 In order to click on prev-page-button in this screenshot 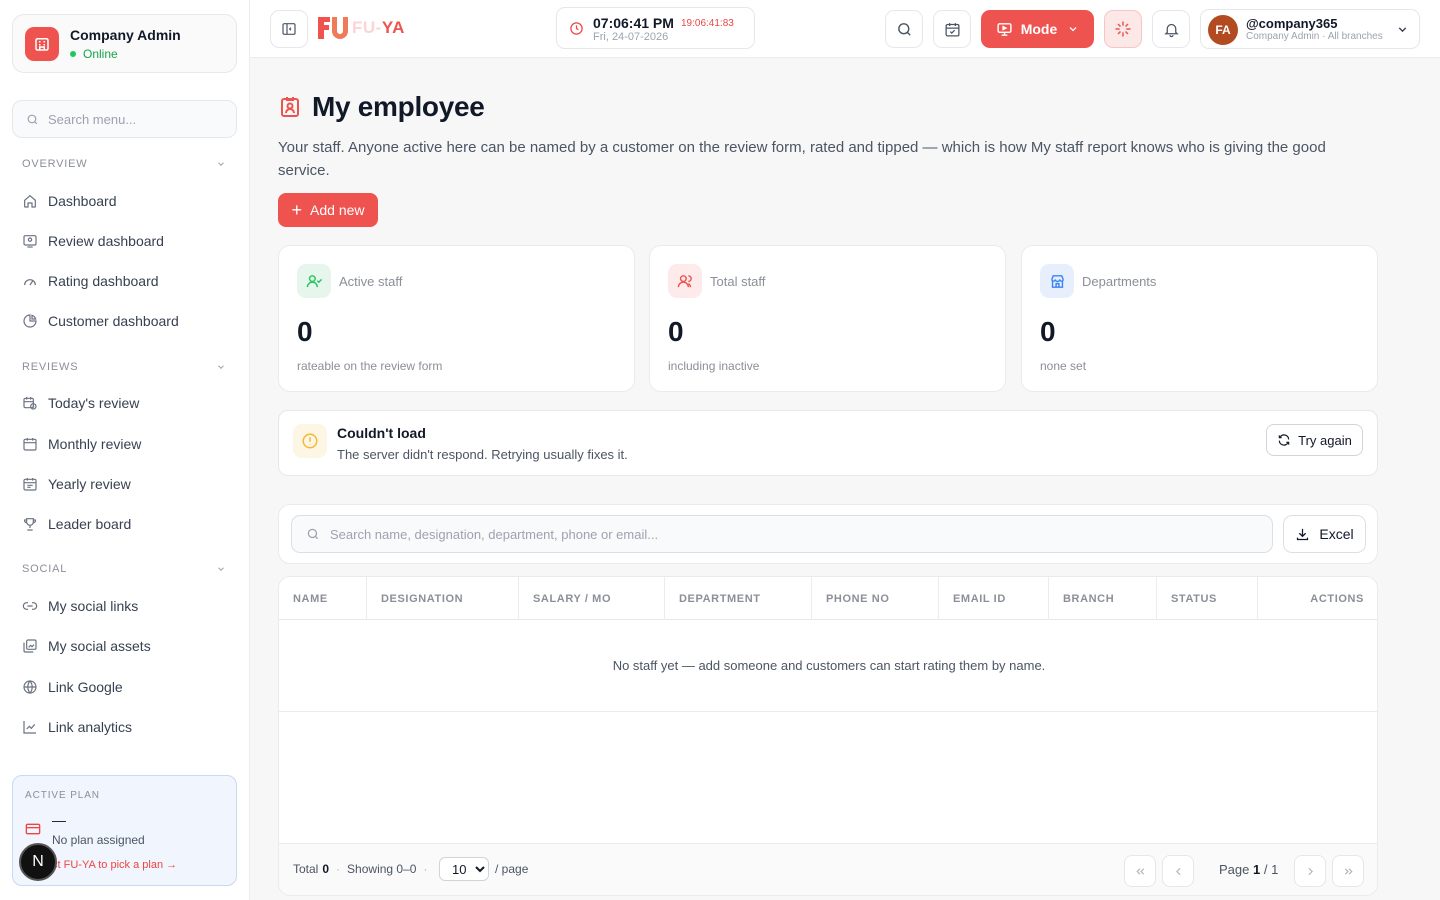, I will do `click(1178, 871)`.